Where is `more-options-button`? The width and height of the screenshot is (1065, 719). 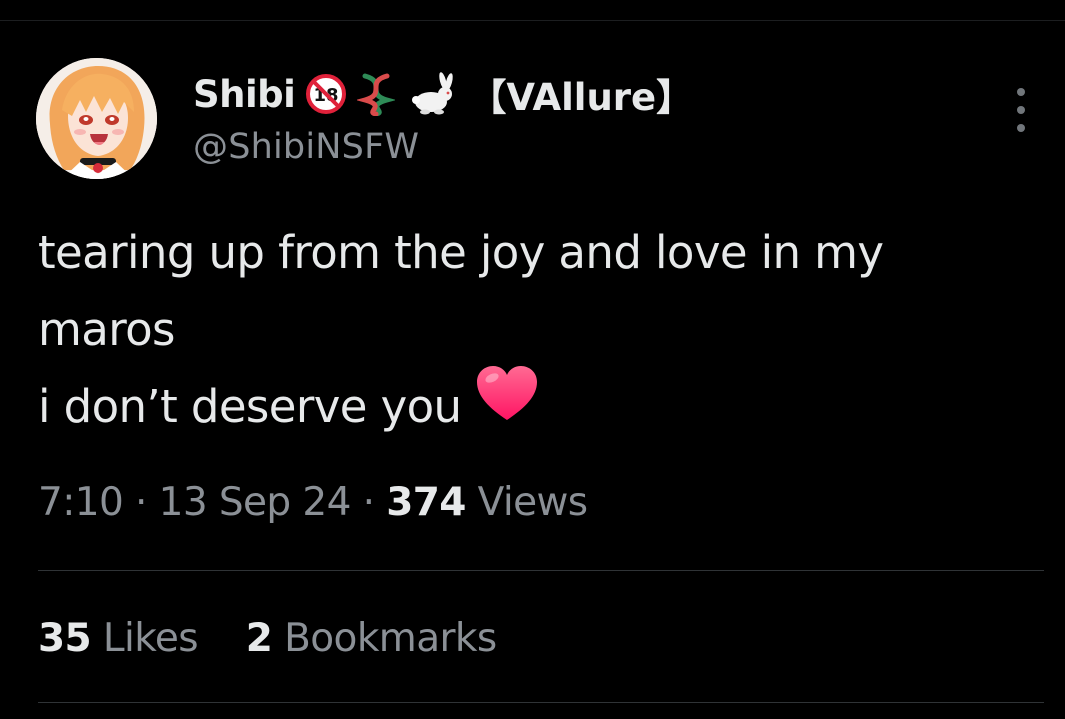
more-options-button is located at coordinates (1021, 110).